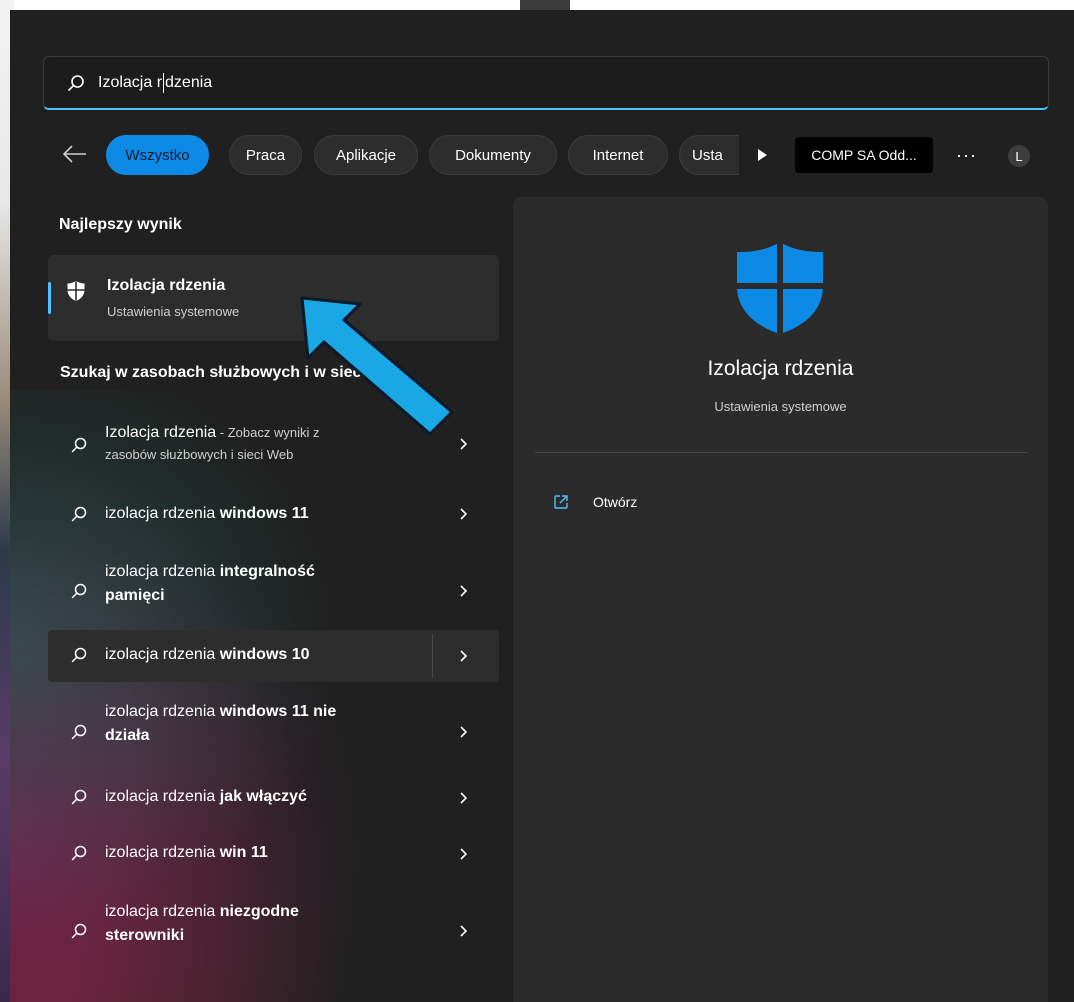 The height and width of the screenshot is (1002, 1074). I want to click on web-result-text: izolacja rdzenia niezgodne sterowniki, so click(202, 923).